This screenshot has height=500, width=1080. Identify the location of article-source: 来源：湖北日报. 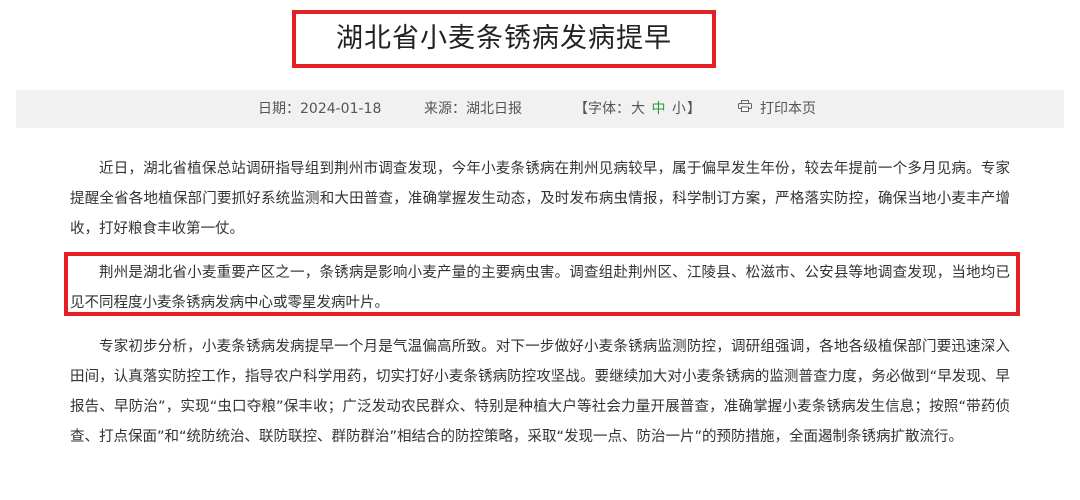
(473, 109).